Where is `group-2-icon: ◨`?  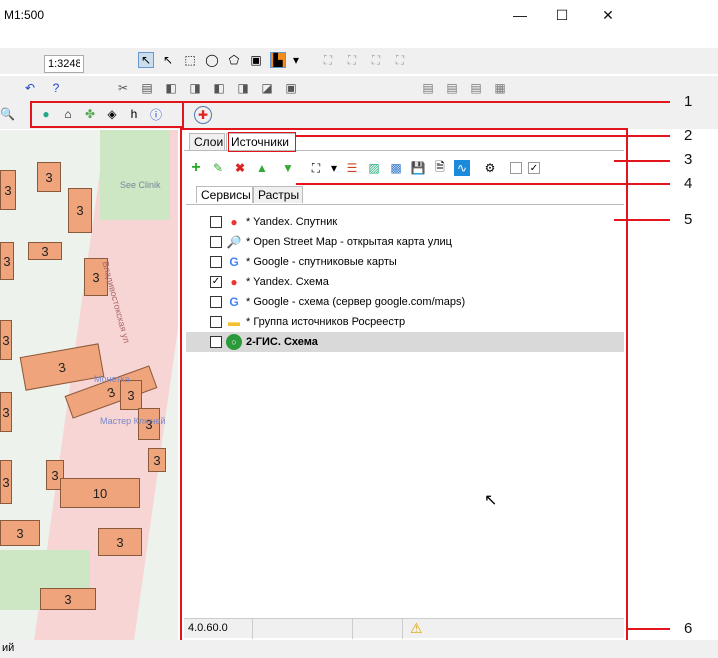 group-2-icon: ◨ is located at coordinates (195, 88).